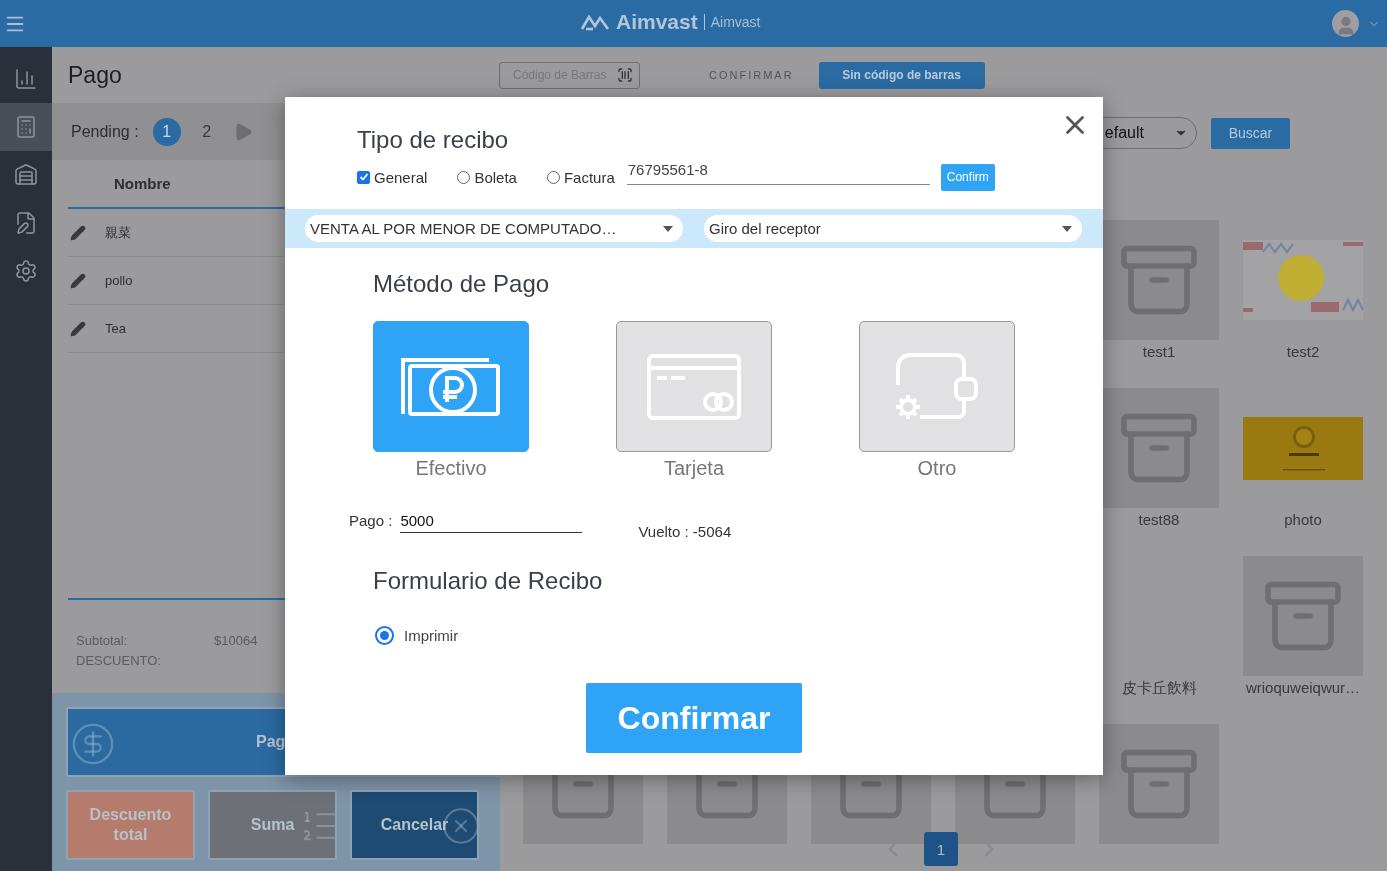  What do you see at coordinates (694, 718) in the screenshot?
I see `confirm-button: Confirmar` at bounding box center [694, 718].